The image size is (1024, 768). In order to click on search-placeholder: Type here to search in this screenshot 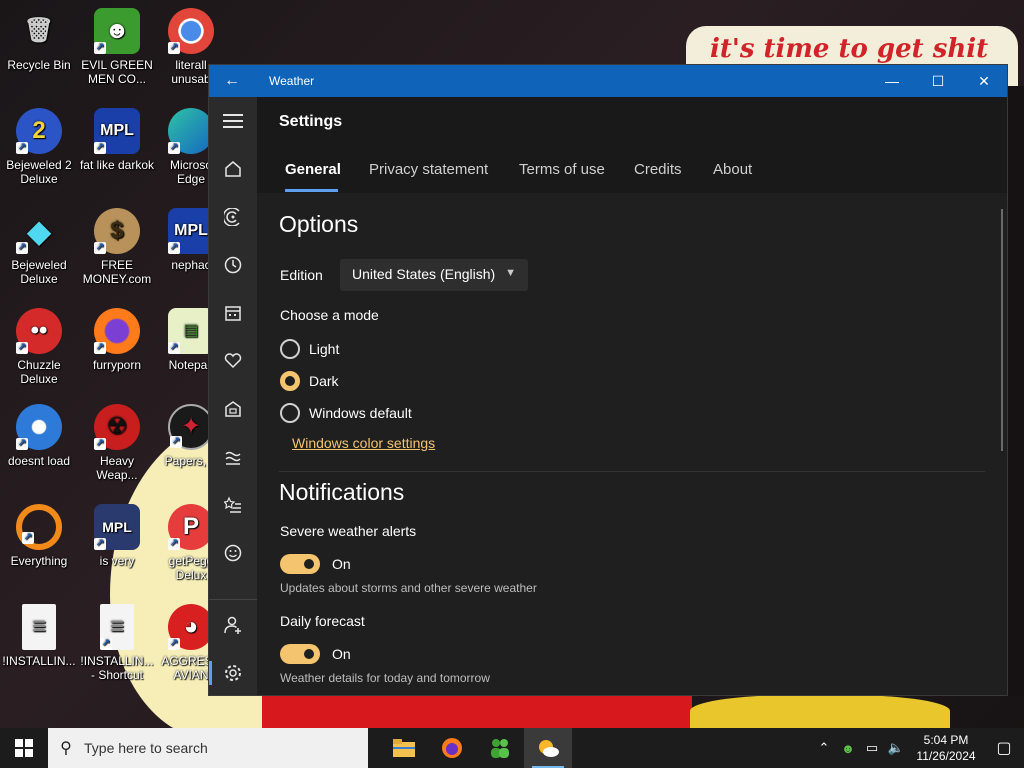, I will do `click(146, 748)`.